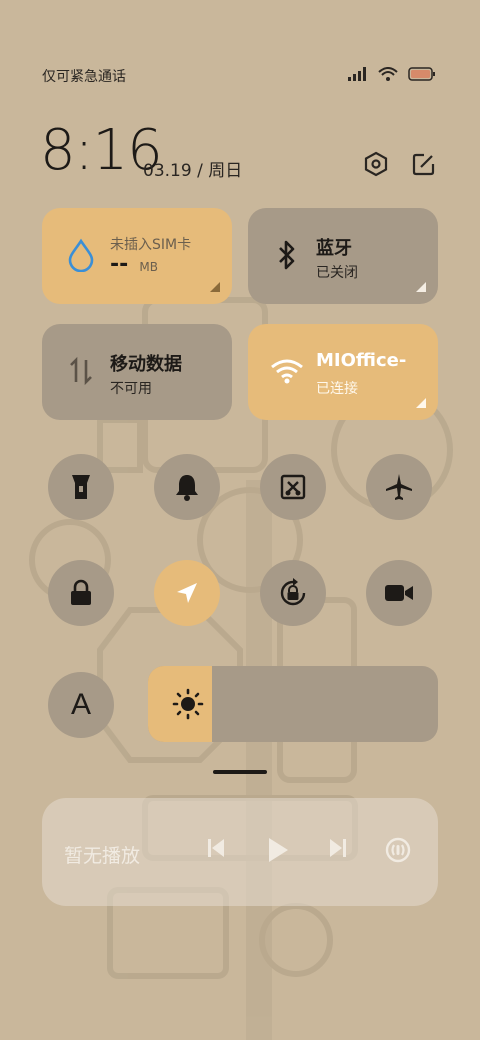 The height and width of the screenshot is (1040, 480). I want to click on status-icons, so click(392, 75).